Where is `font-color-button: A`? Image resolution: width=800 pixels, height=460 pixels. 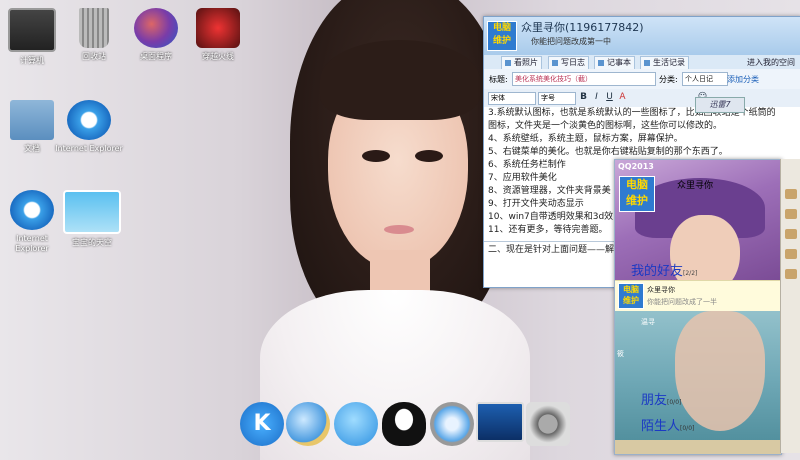
font-color-button: A is located at coordinates (622, 97).